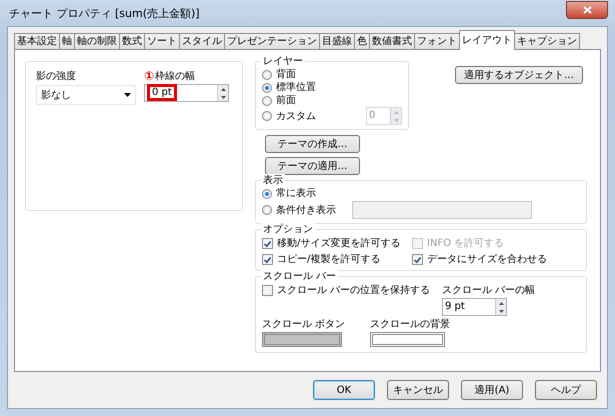 This screenshot has height=416, width=615. What do you see at coordinates (37, 41) in the screenshot?
I see `tab: 基本設定` at bounding box center [37, 41].